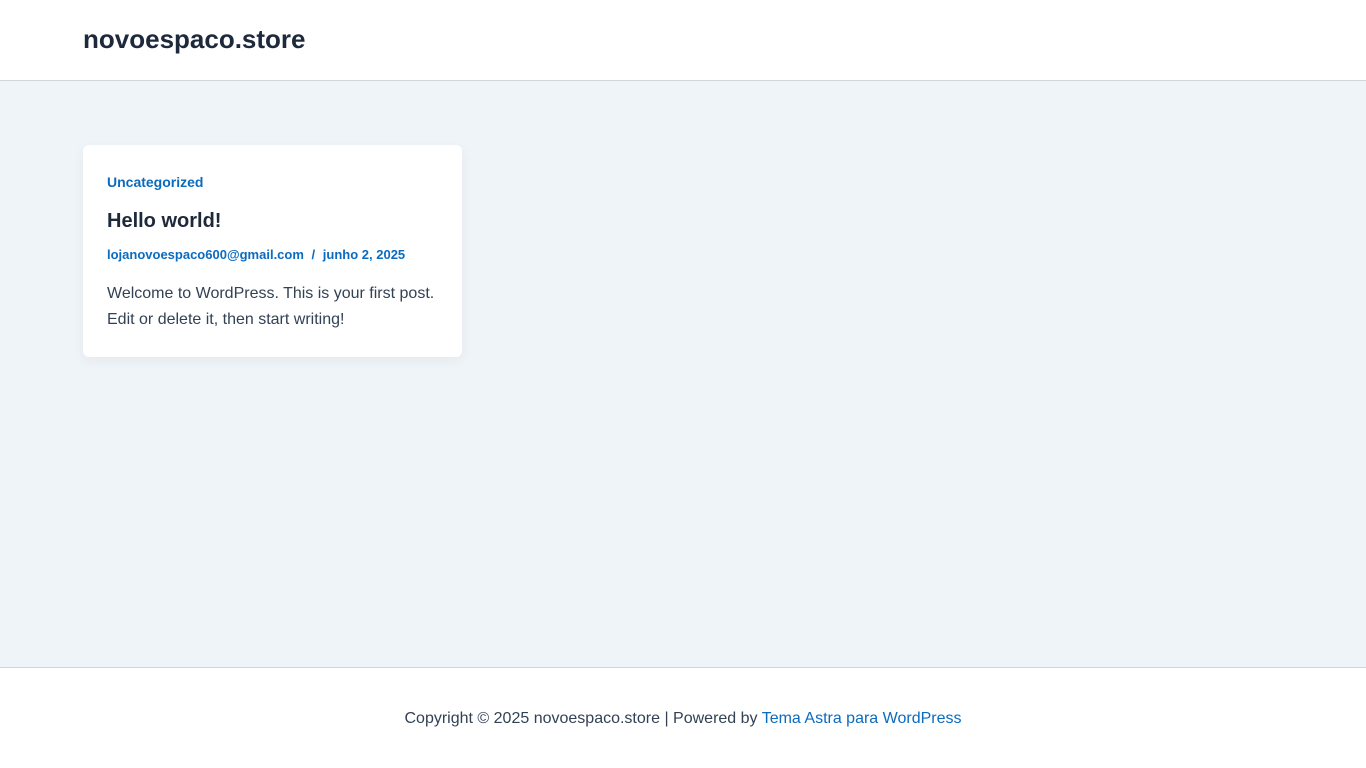  I want to click on site-title-link: novoespaco.store, so click(194, 39).